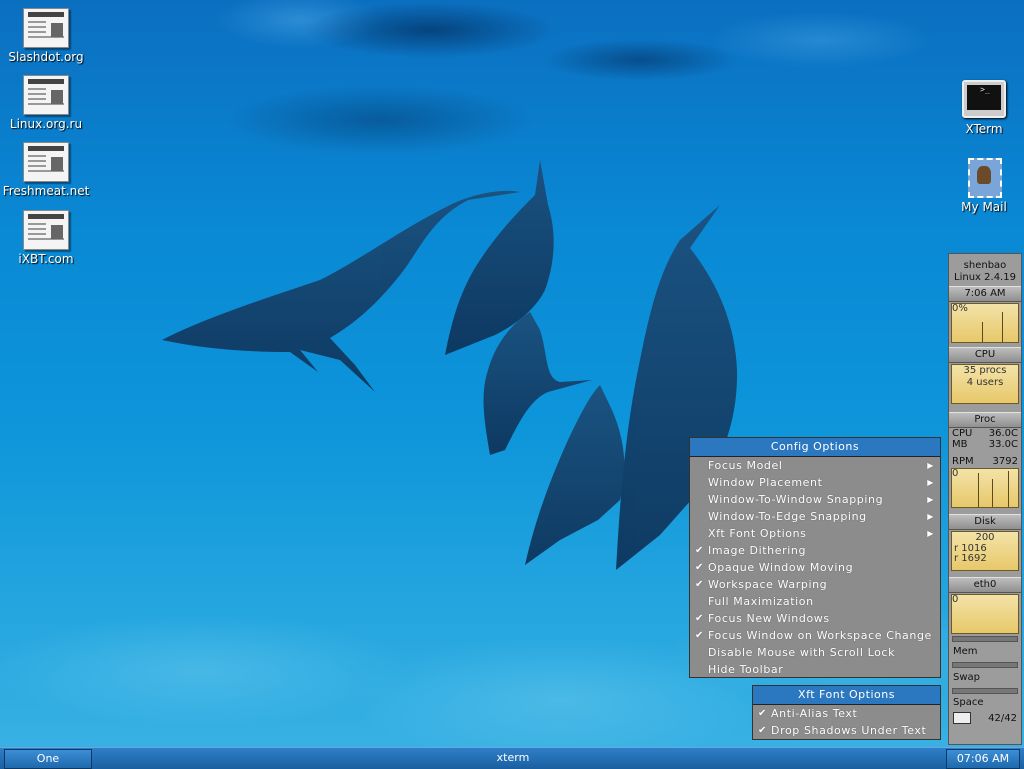  I want to click on menu-item-focus-window-on-workspace-change: ✔ Focus Window on Workspace Change, so click(815, 635).